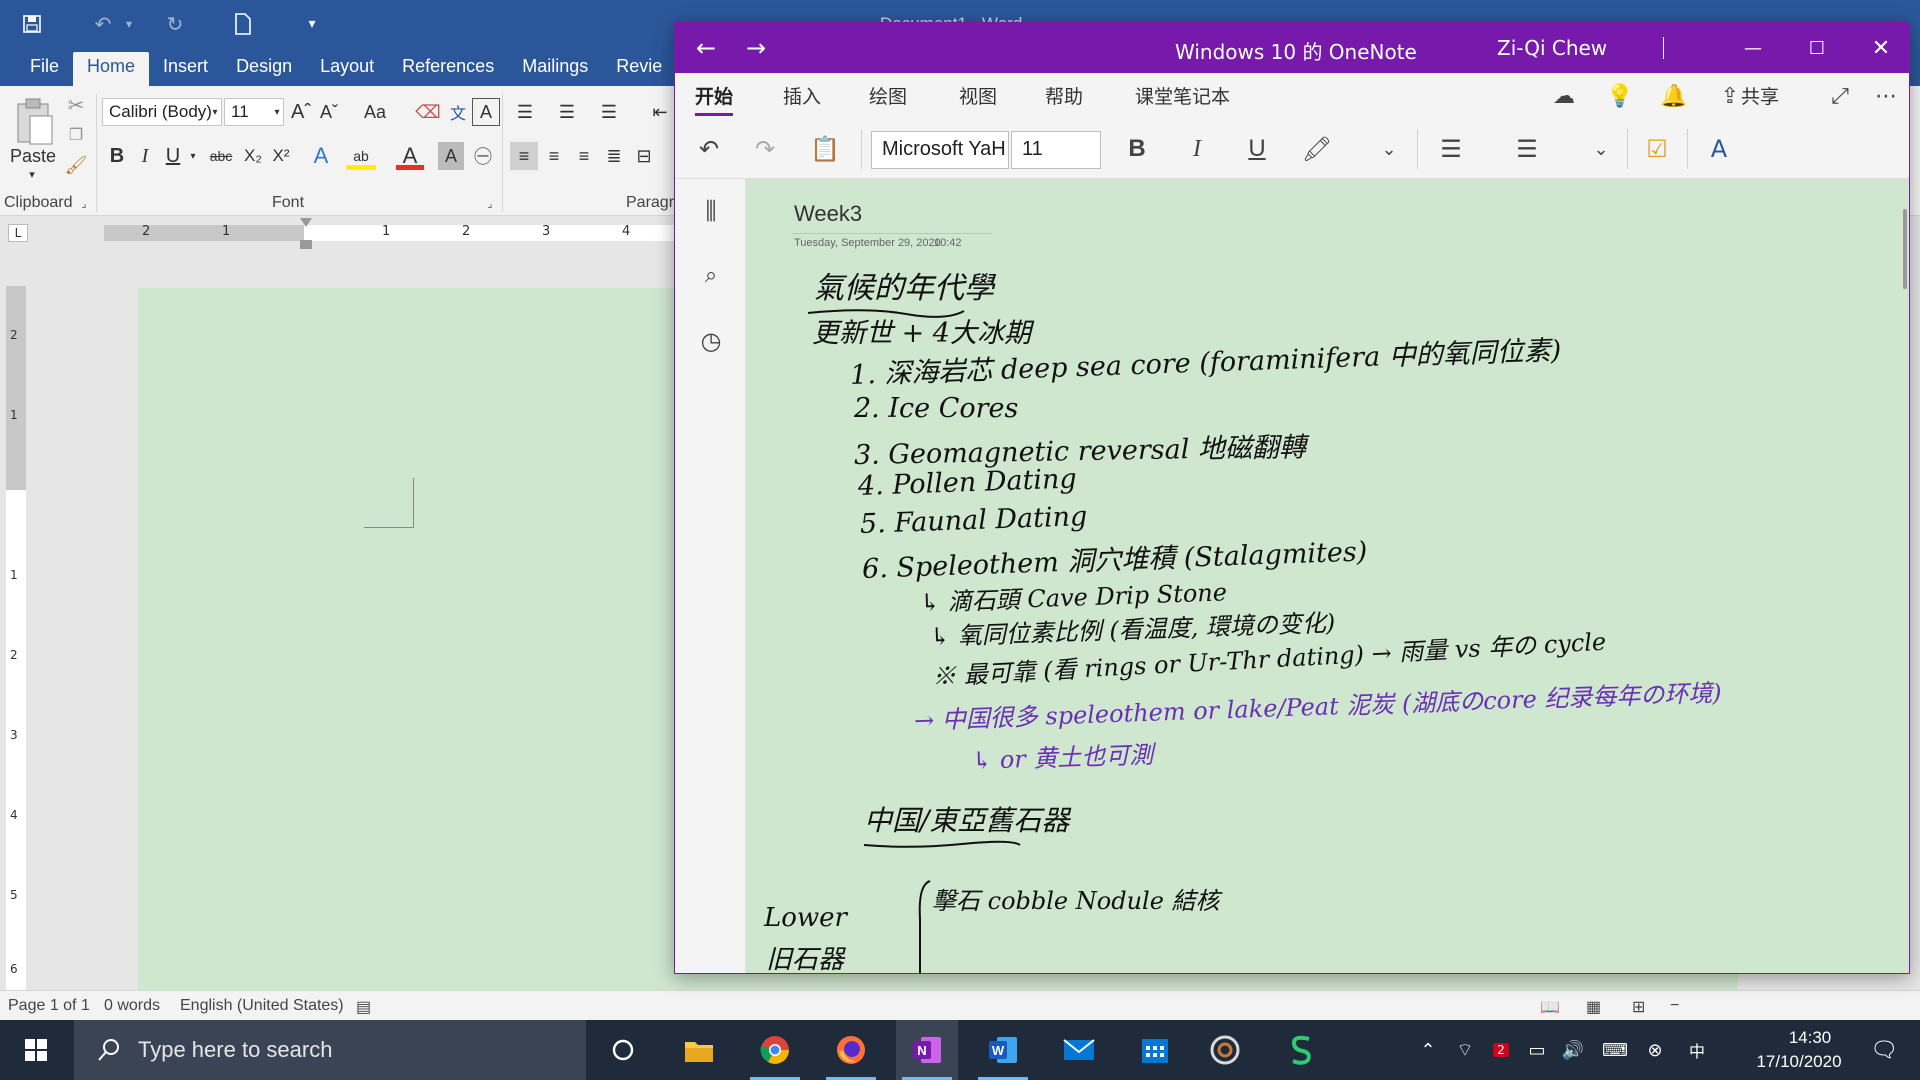  I want to click on first-line-indent-marker, so click(306, 222).